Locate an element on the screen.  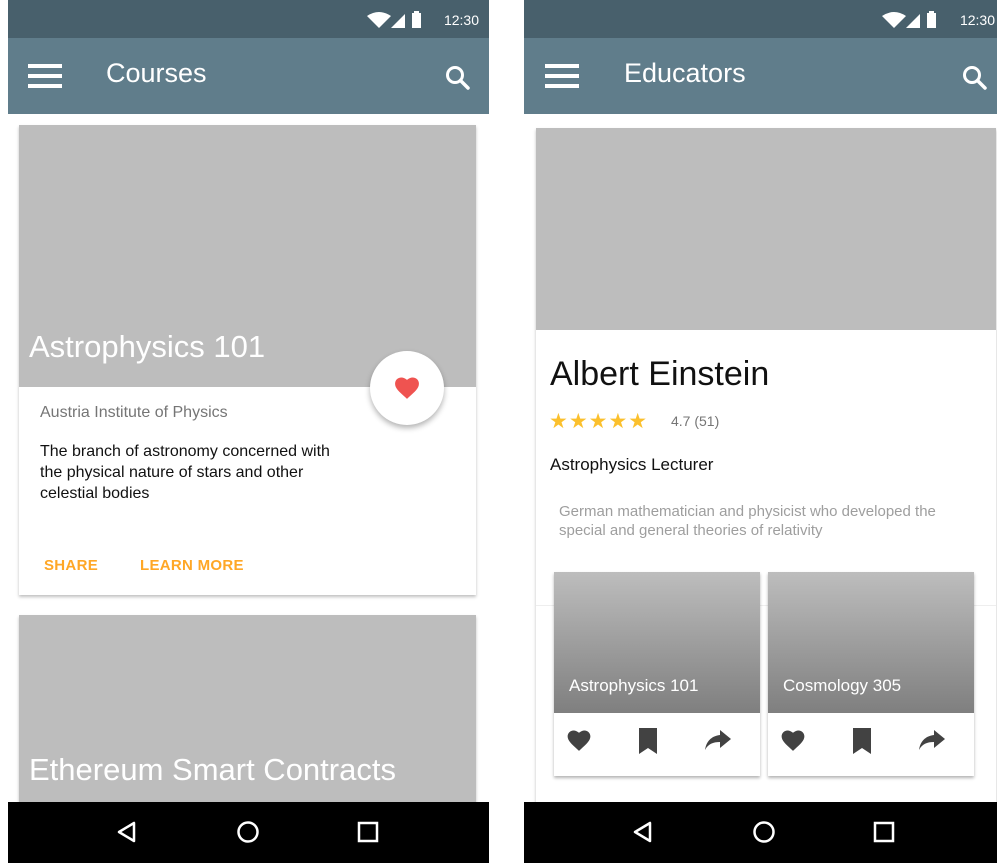
educator-name: Albert Einstein is located at coordinates (660, 374).